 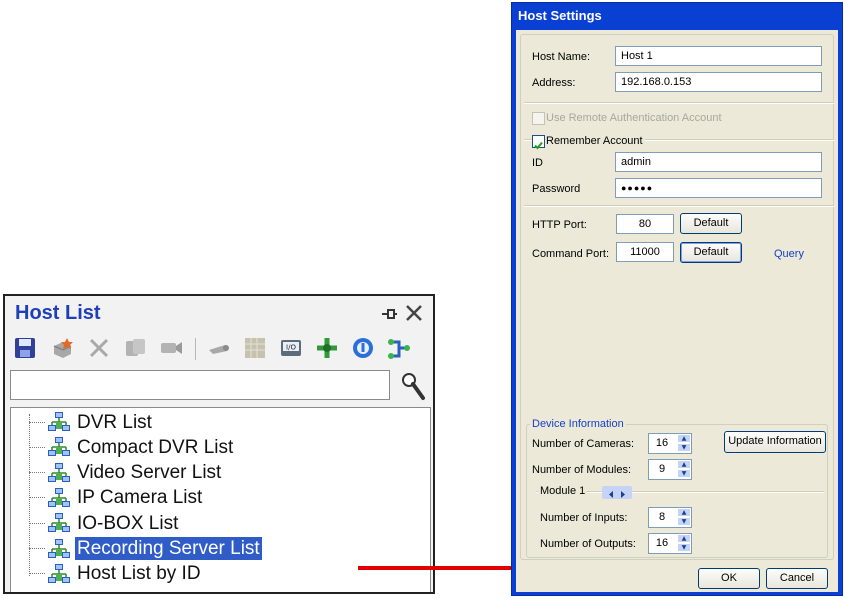 What do you see at coordinates (63, 348) in the screenshot?
I see `add-host-icon` at bounding box center [63, 348].